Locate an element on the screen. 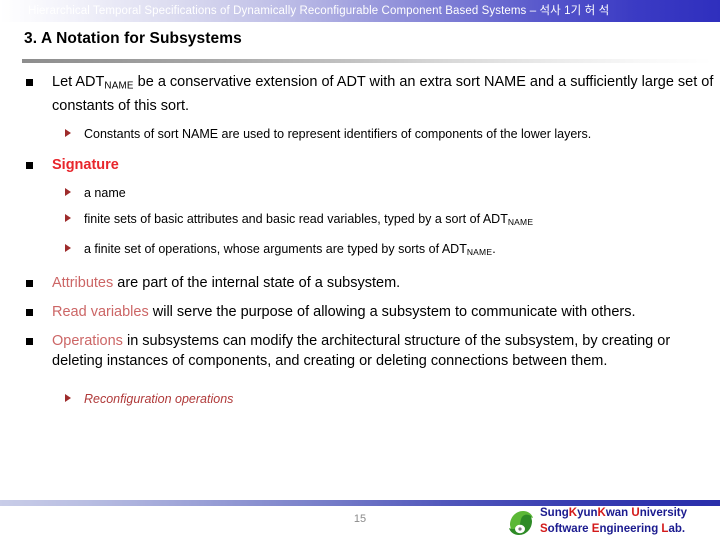  lab-s: S is located at coordinates (544, 529).